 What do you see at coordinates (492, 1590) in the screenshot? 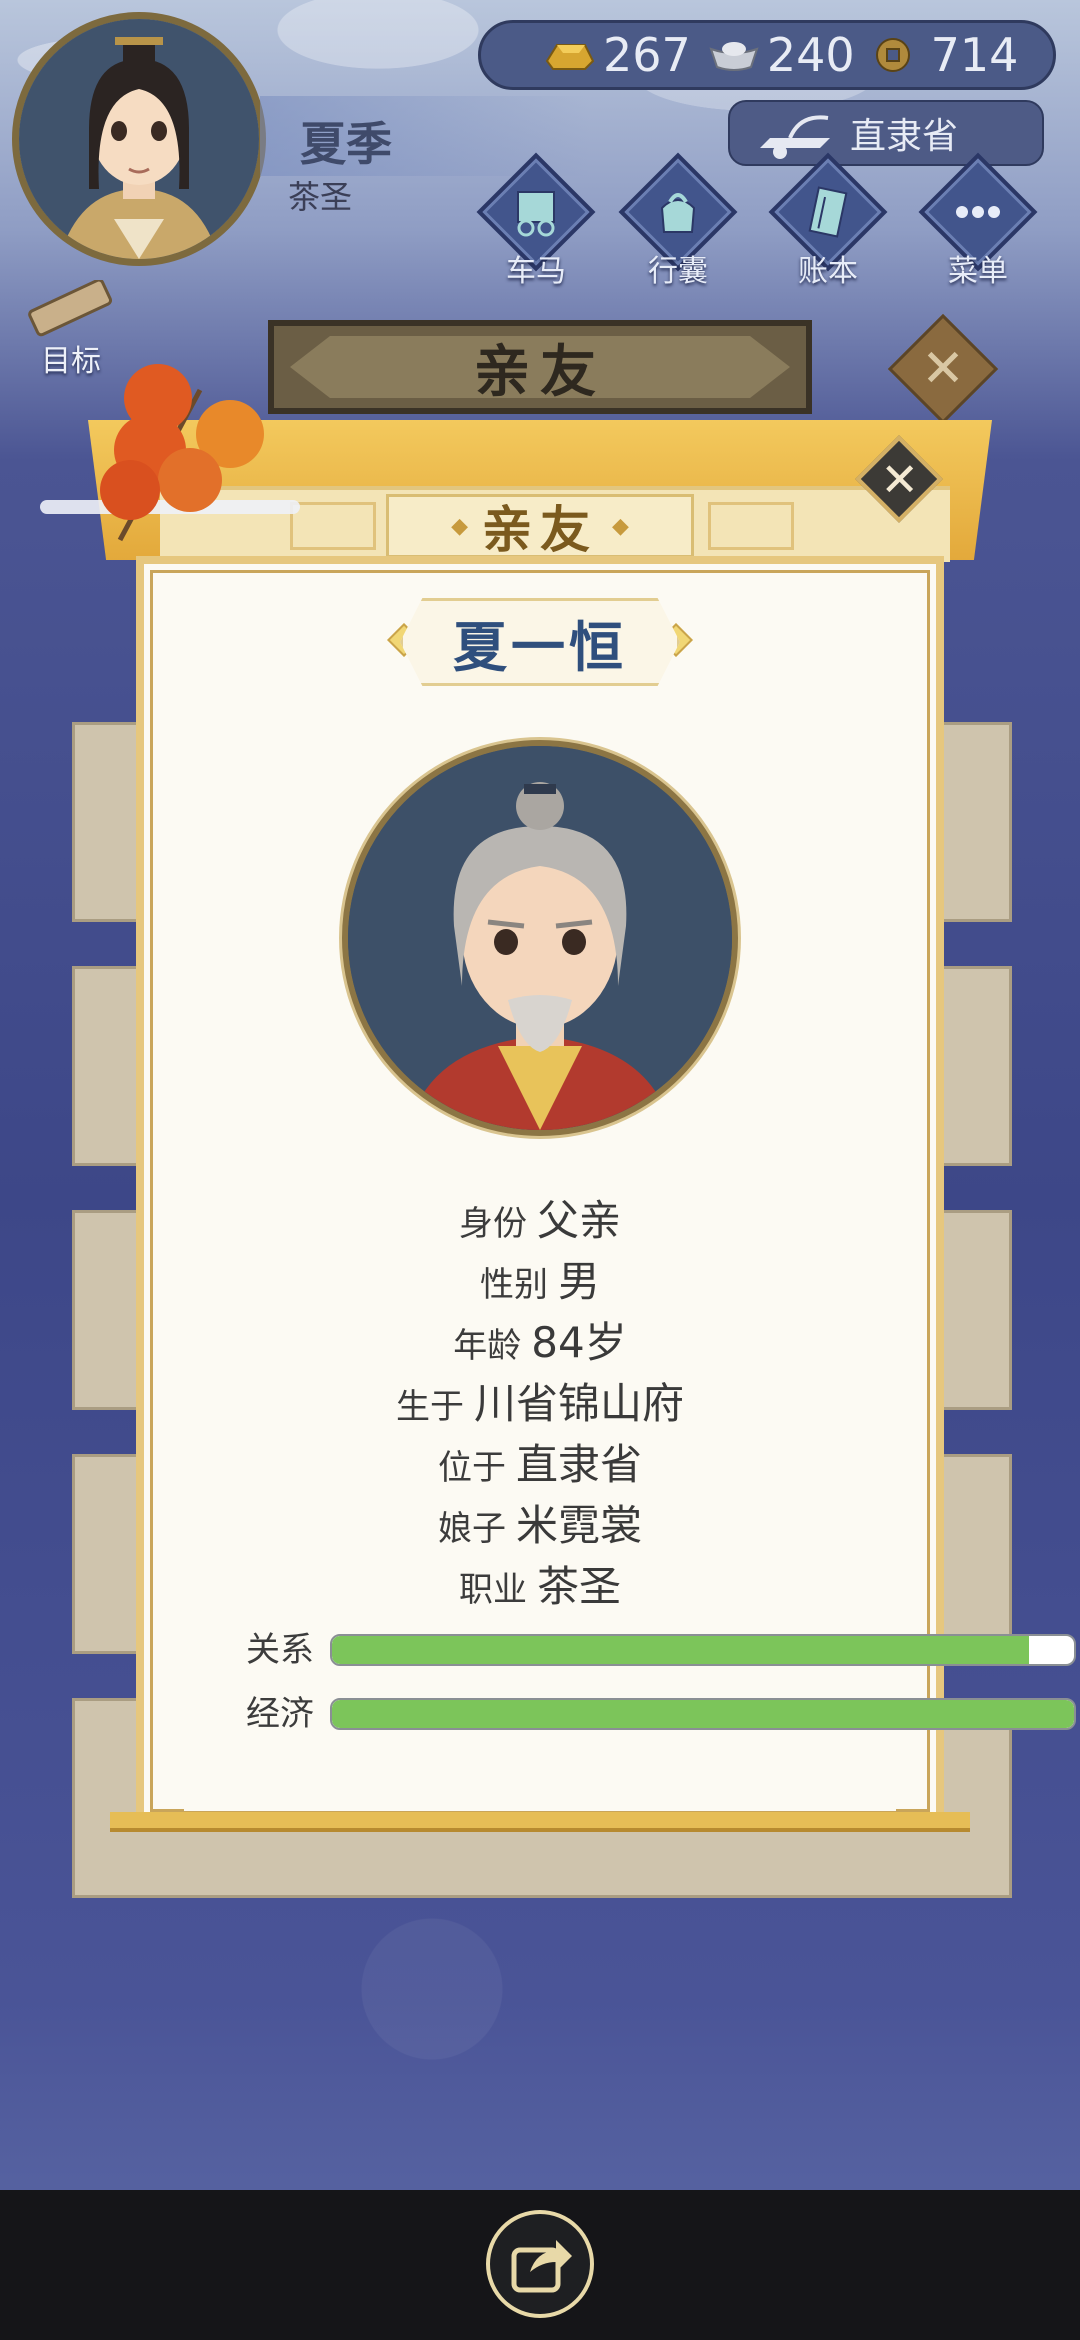
I see `info-label: 职业` at bounding box center [492, 1590].